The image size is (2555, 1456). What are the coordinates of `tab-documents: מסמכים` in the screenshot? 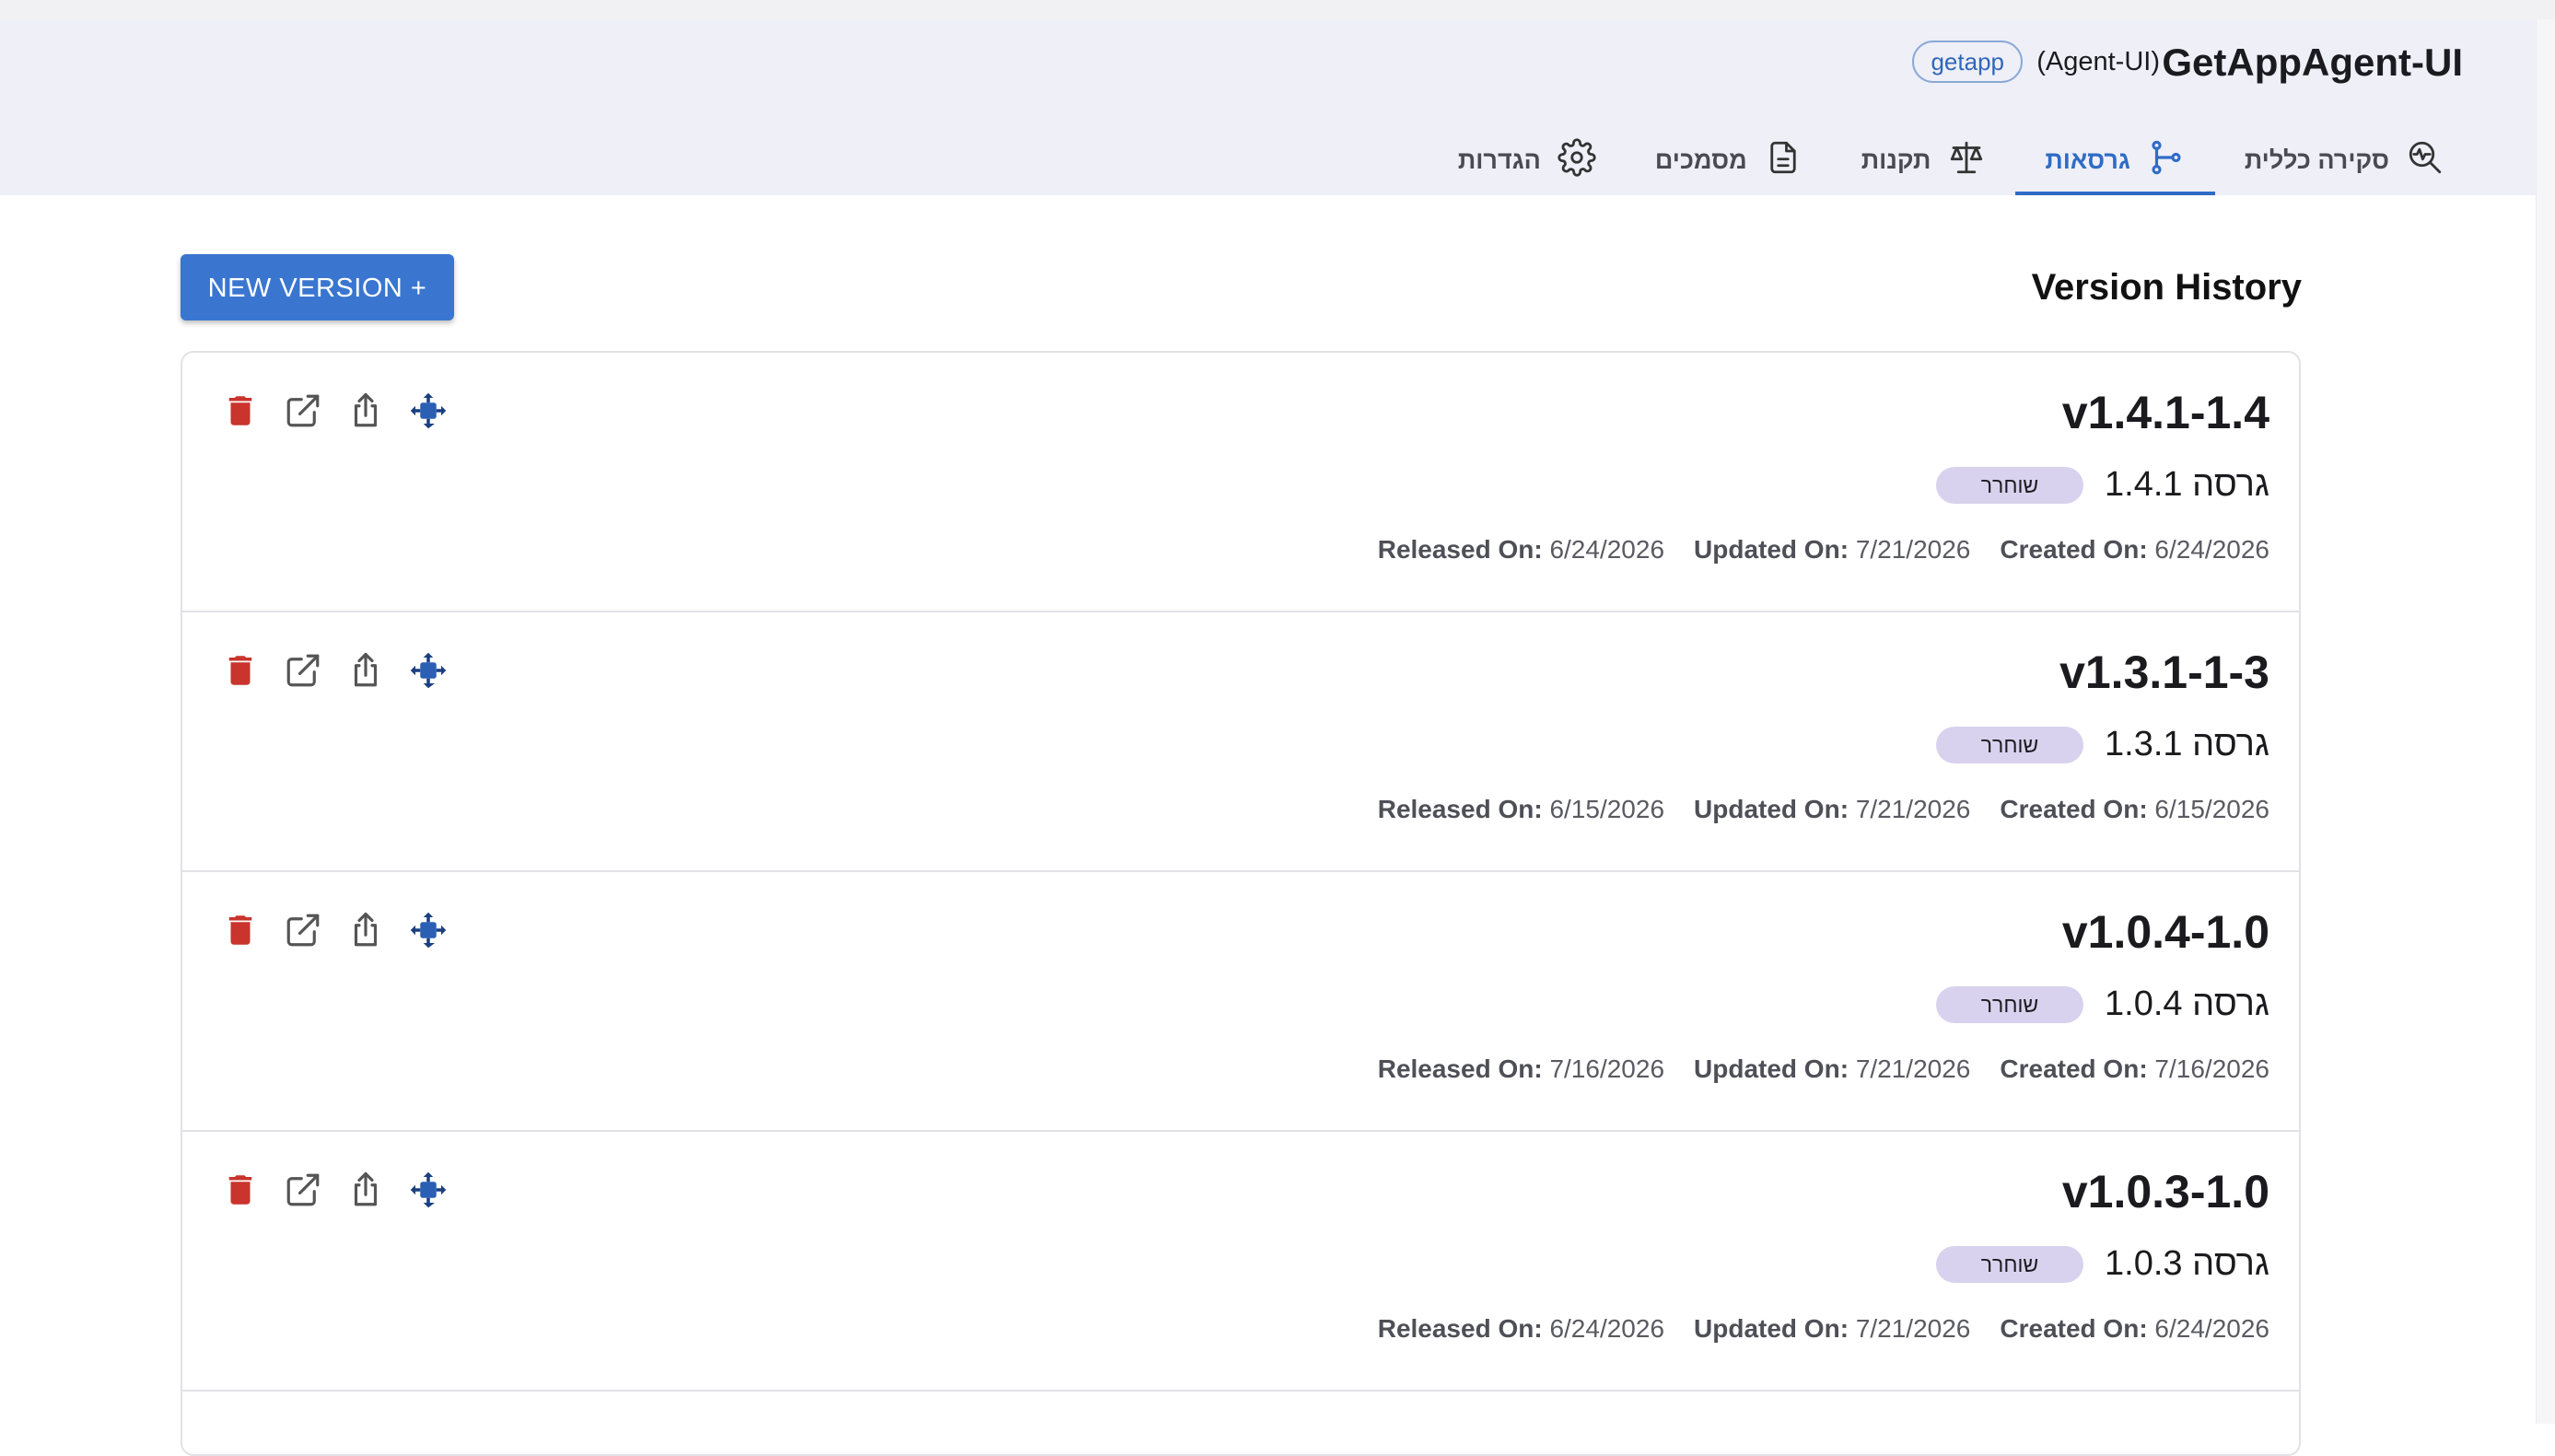 It's located at (1729, 160).